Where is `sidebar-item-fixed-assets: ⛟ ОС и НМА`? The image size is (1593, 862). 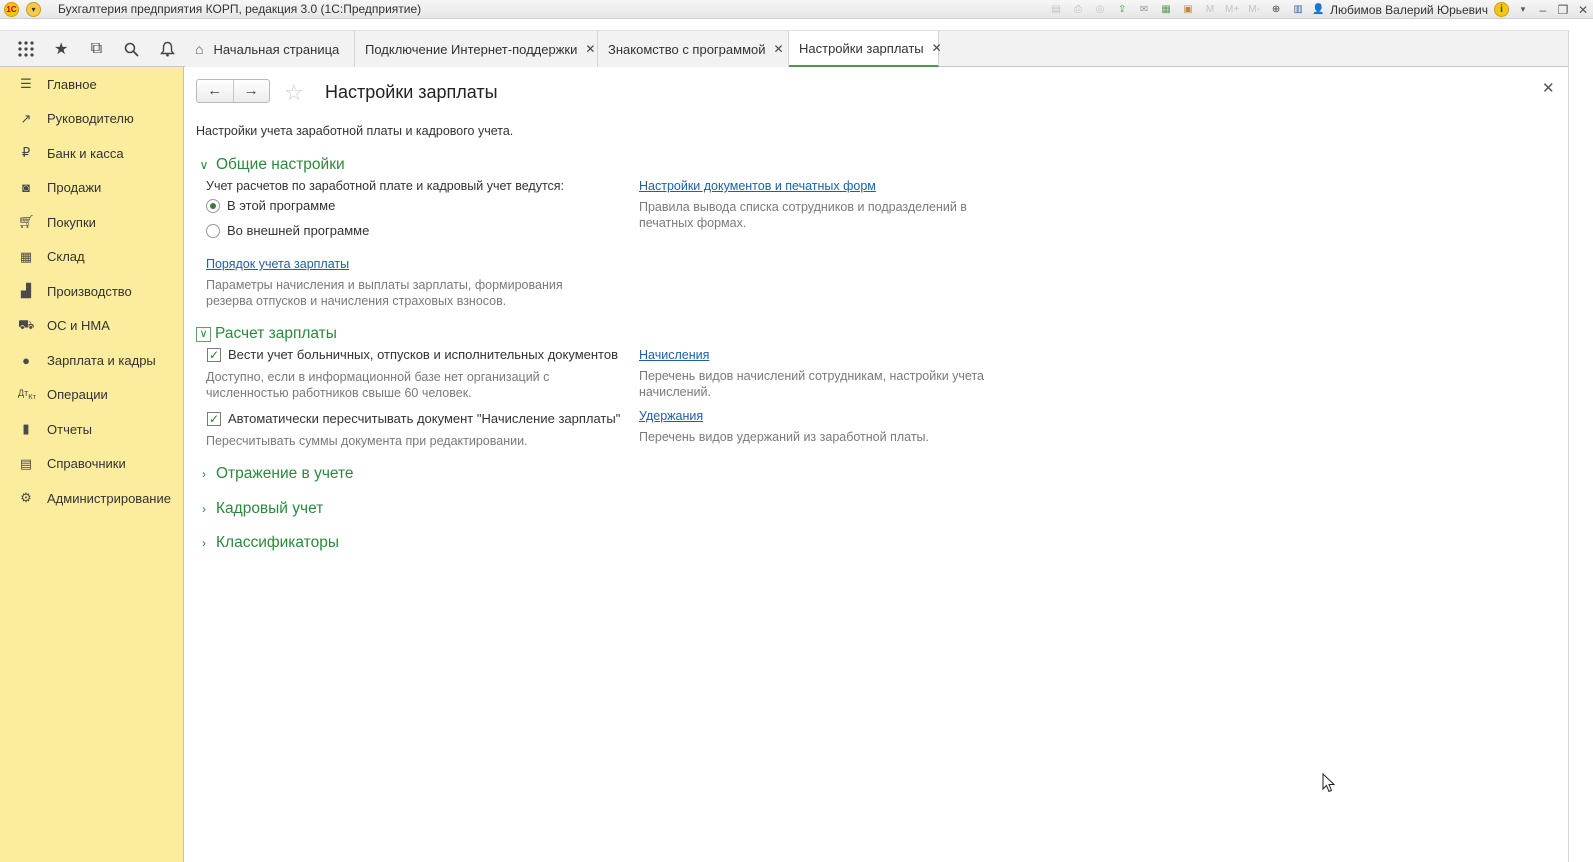 sidebar-item-fixed-assets: ⛟ ОС и НМА is located at coordinates (91, 326).